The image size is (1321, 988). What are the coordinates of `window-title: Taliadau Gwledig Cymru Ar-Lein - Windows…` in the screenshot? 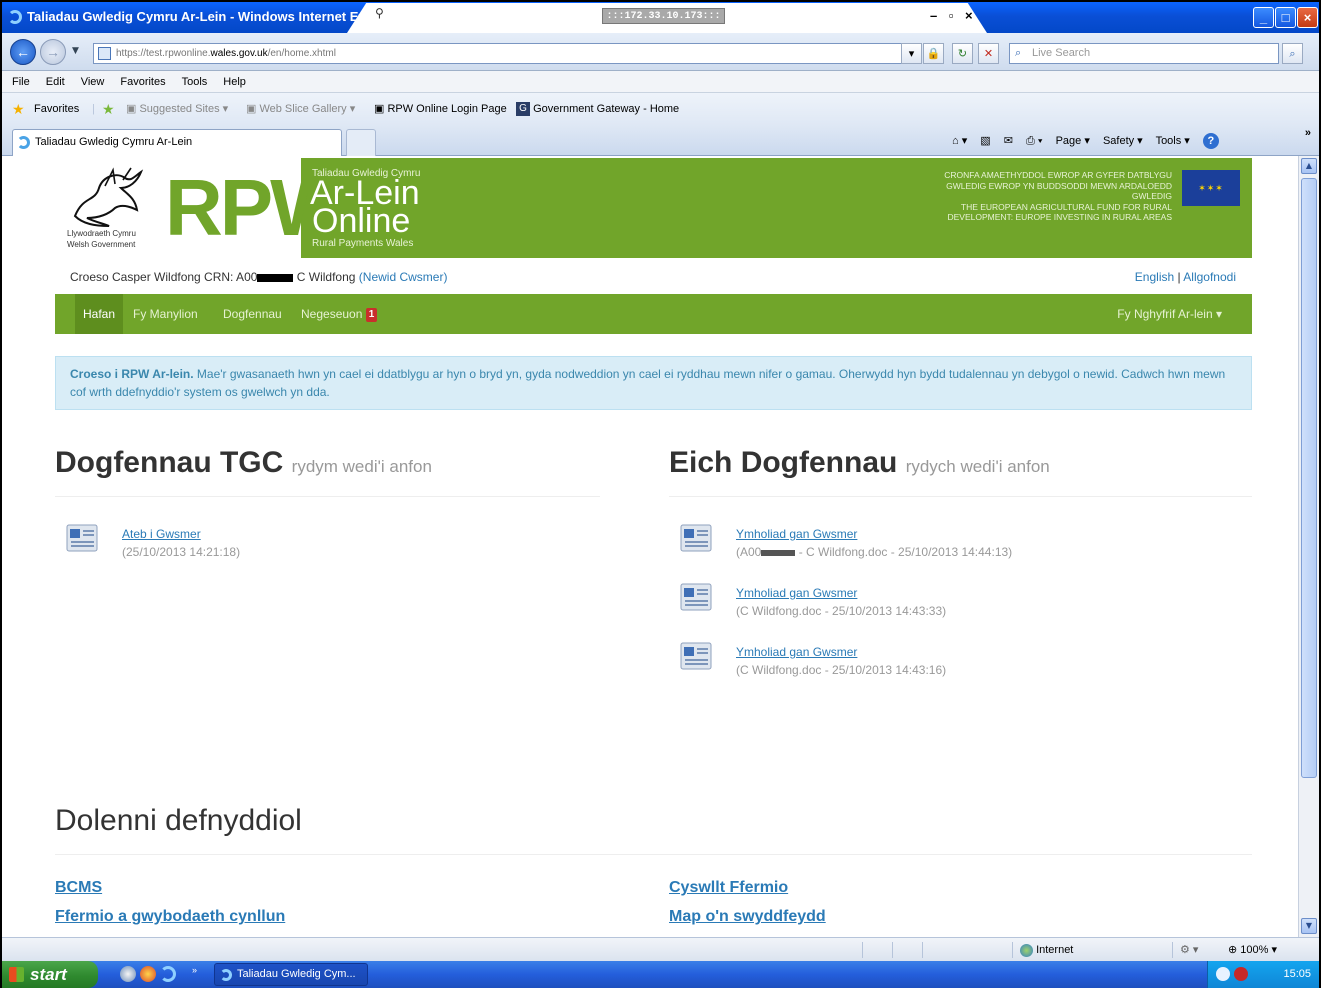 It's located at (197, 16).